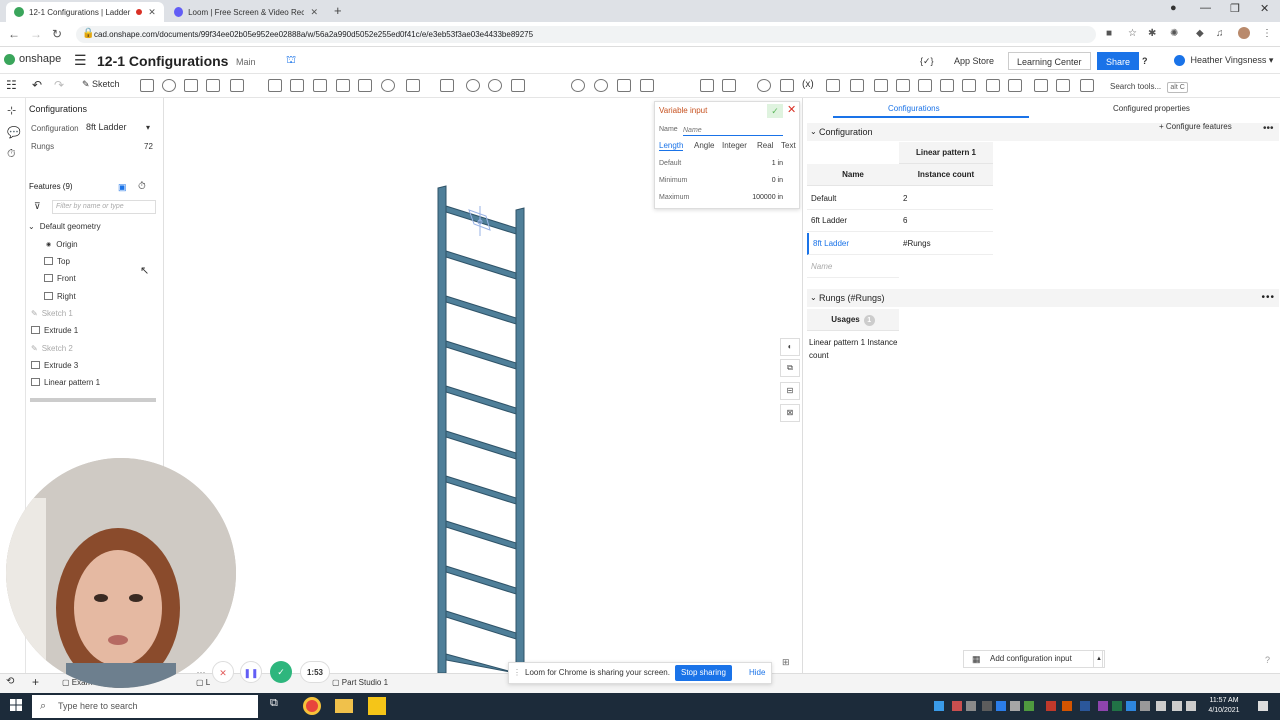  I want to click on split-icon, so click(495, 85).